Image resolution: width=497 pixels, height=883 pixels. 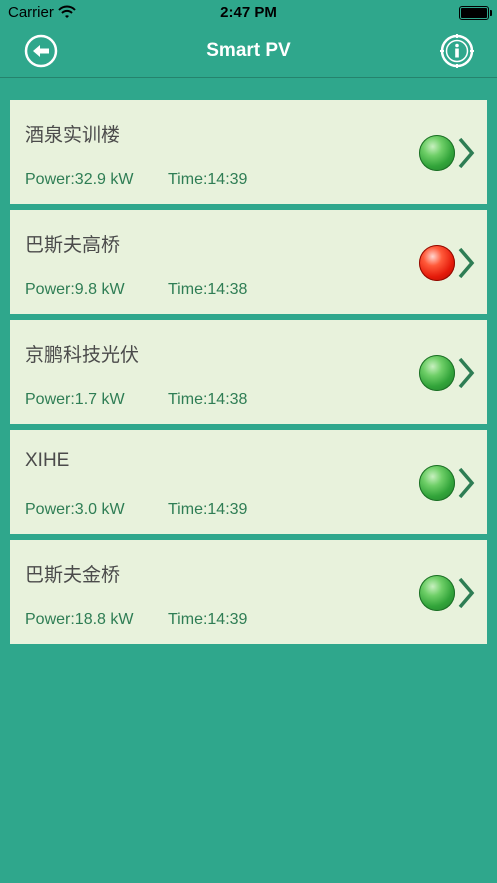 What do you see at coordinates (82, 355) in the screenshot?
I see `station-name: 京鹏科技光伏` at bounding box center [82, 355].